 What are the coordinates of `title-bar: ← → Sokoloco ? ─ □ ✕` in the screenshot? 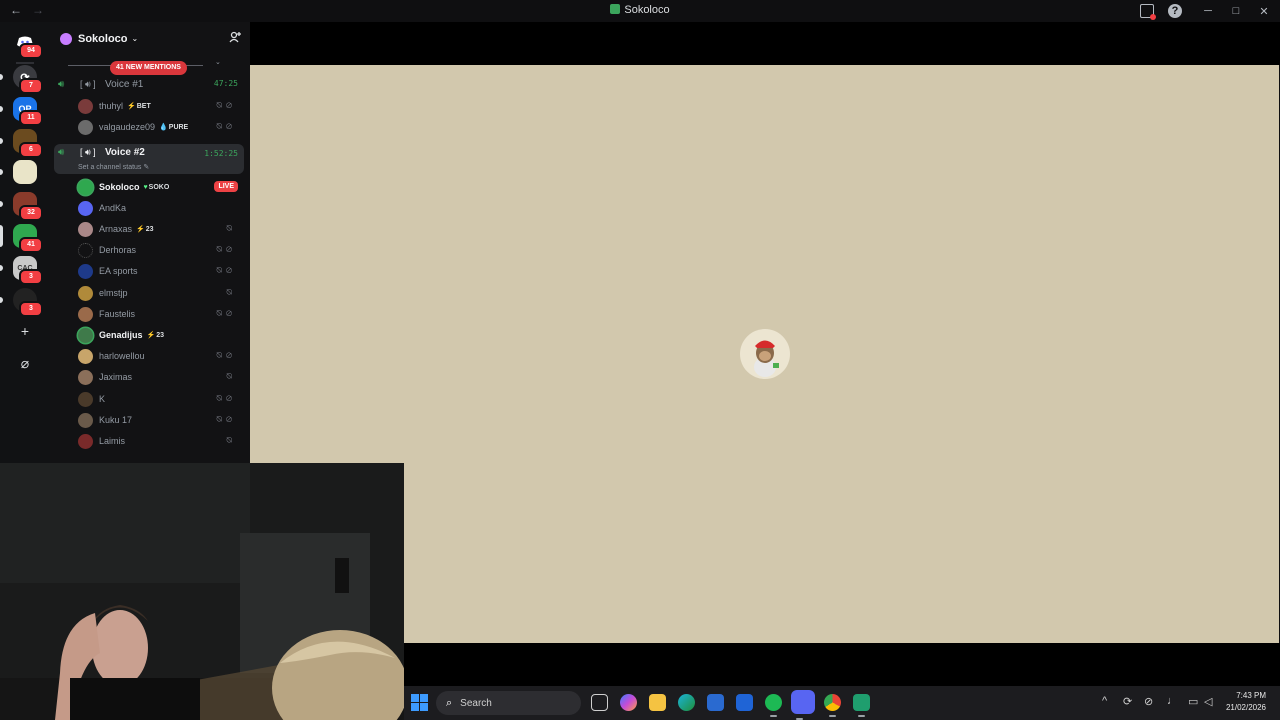 It's located at (640, 11).